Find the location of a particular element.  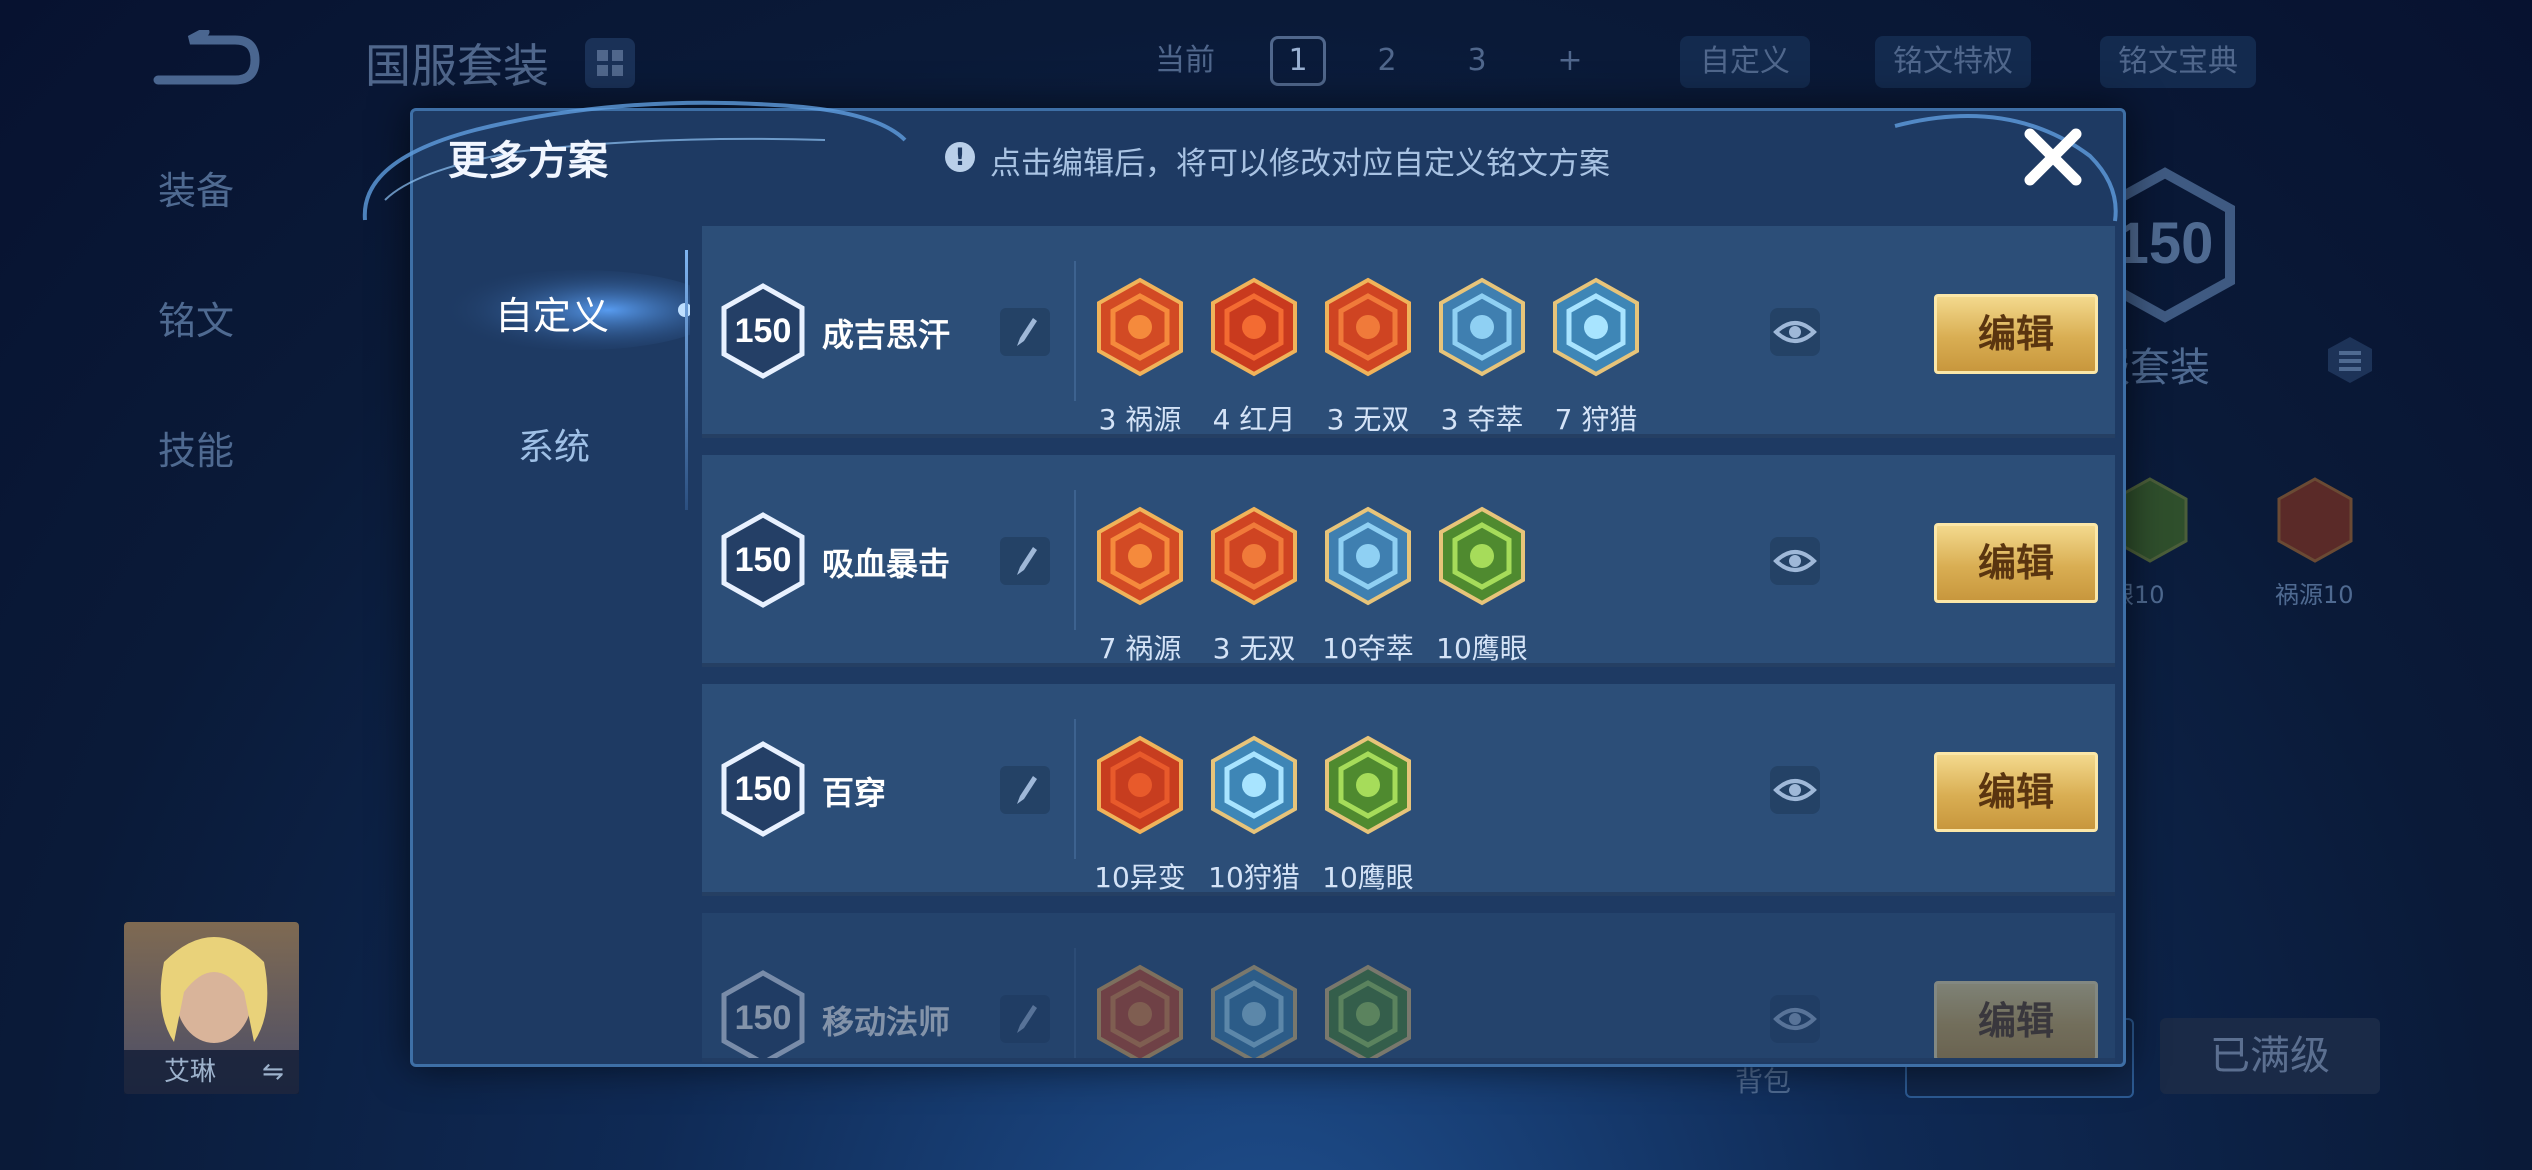

page-button-1: 1 is located at coordinates (1298, 61).